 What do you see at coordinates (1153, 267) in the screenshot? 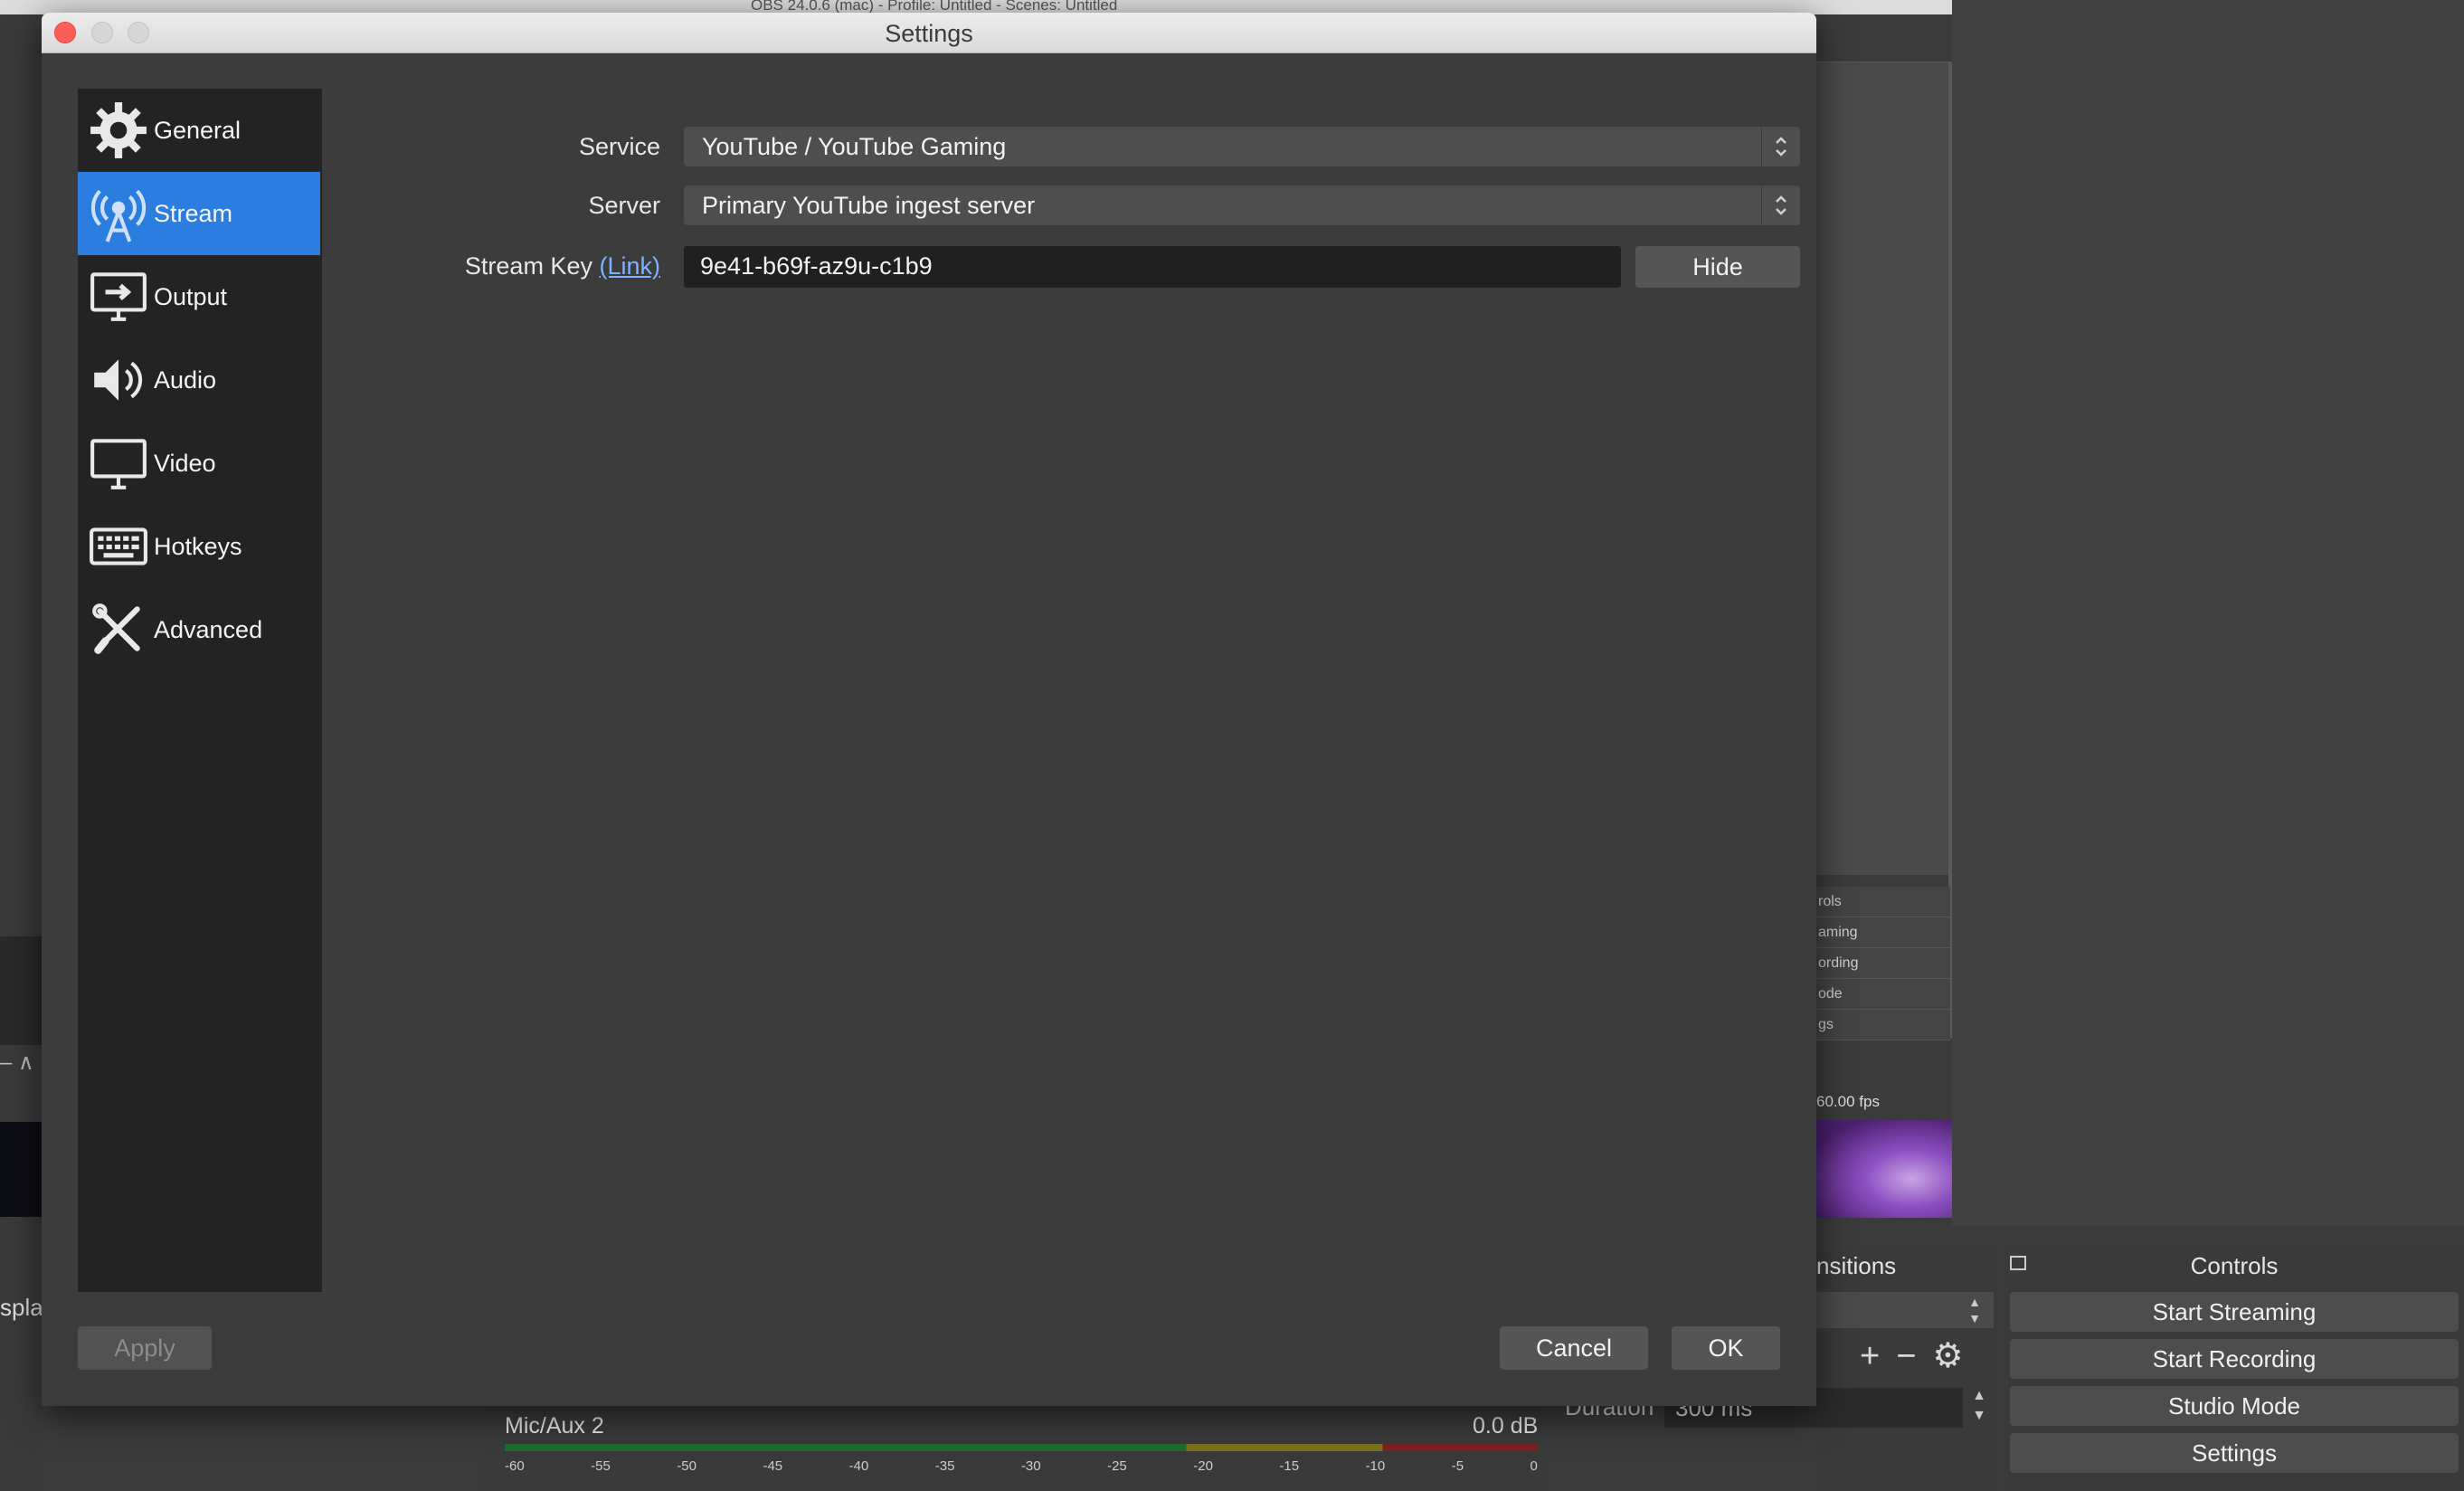
I see `stream-key-input: 9e41-b69f-az9u-c1b9` at bounding box center [1153, 267].